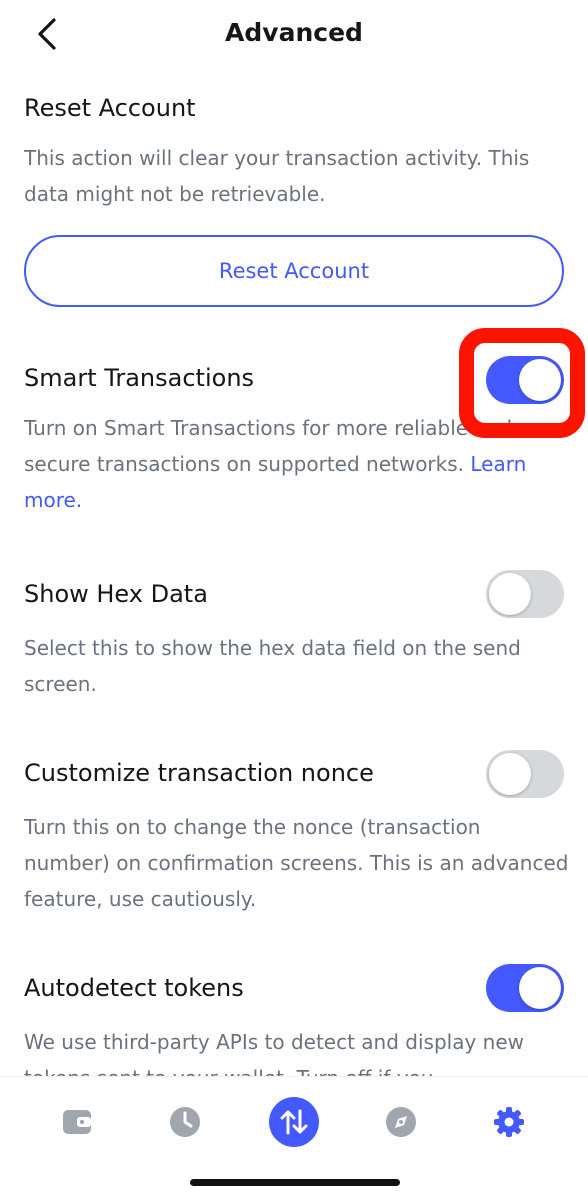 Image resolution: width=588 pixels, height=1200 pixels. I want to click on header: Advanced, so click(294, 34).